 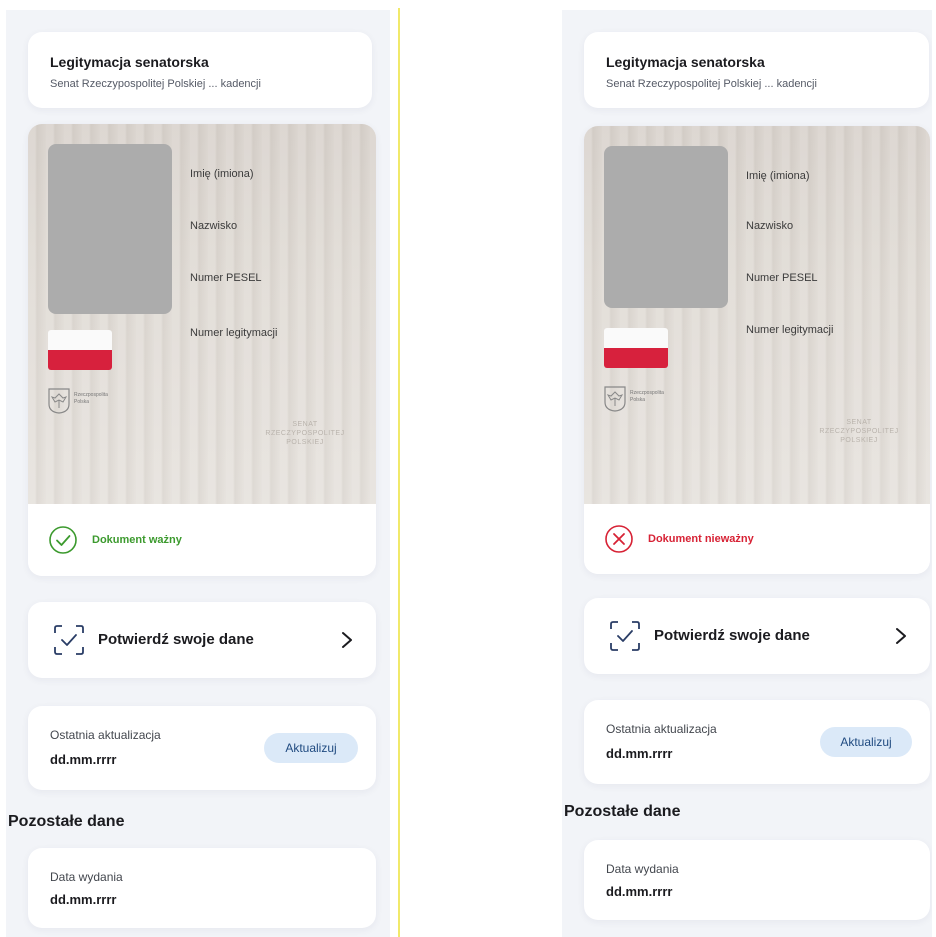 What do you see at coordinates (399, 472) in the screenshot?
I see `divider-line` at bounding box center [399, 472].